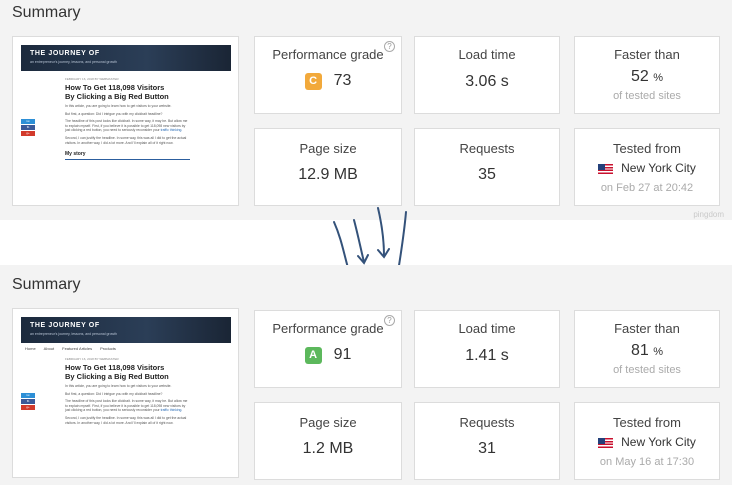 This screenshot has width=732, height=485. I want to click on load-time-value: 1.41 s, so click(487, 355).